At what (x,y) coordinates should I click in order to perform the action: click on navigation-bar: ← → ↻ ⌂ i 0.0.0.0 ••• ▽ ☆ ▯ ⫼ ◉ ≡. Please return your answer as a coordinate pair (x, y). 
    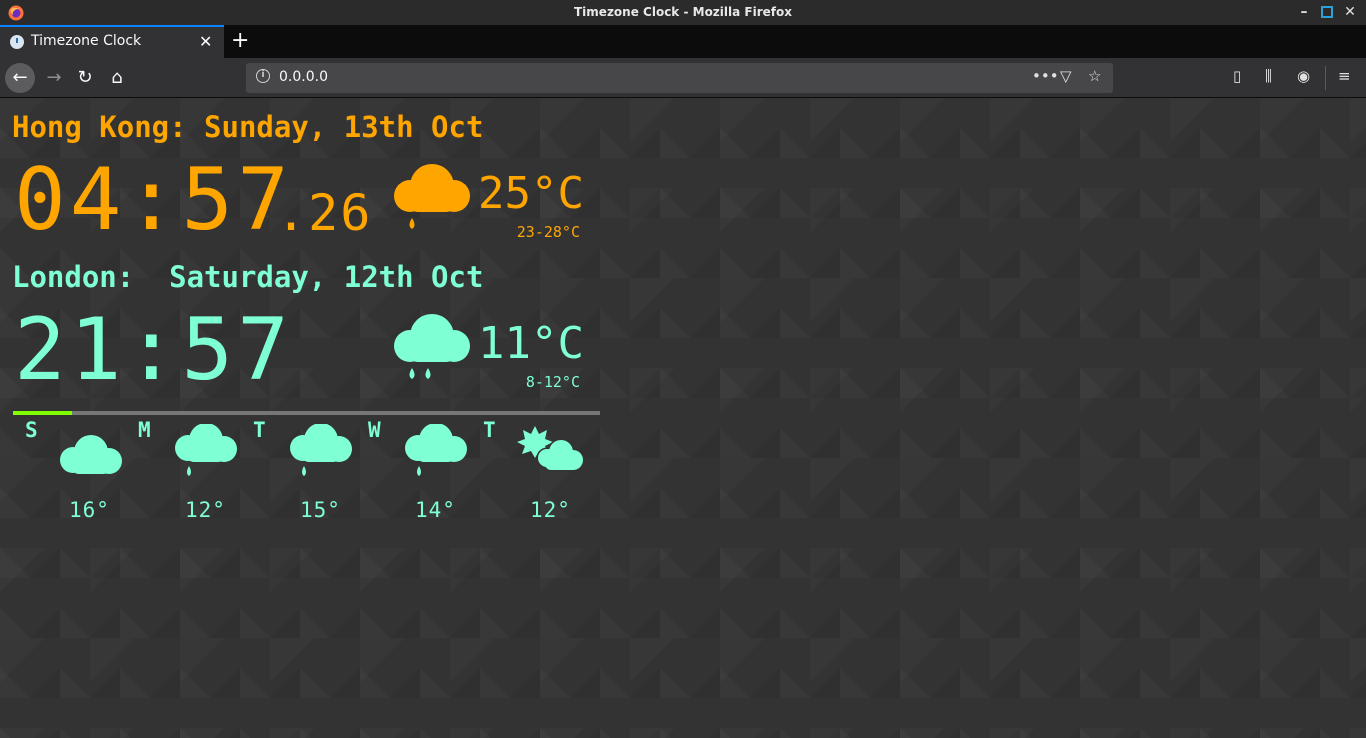
    Looking at the image, I should click on (683, 78).